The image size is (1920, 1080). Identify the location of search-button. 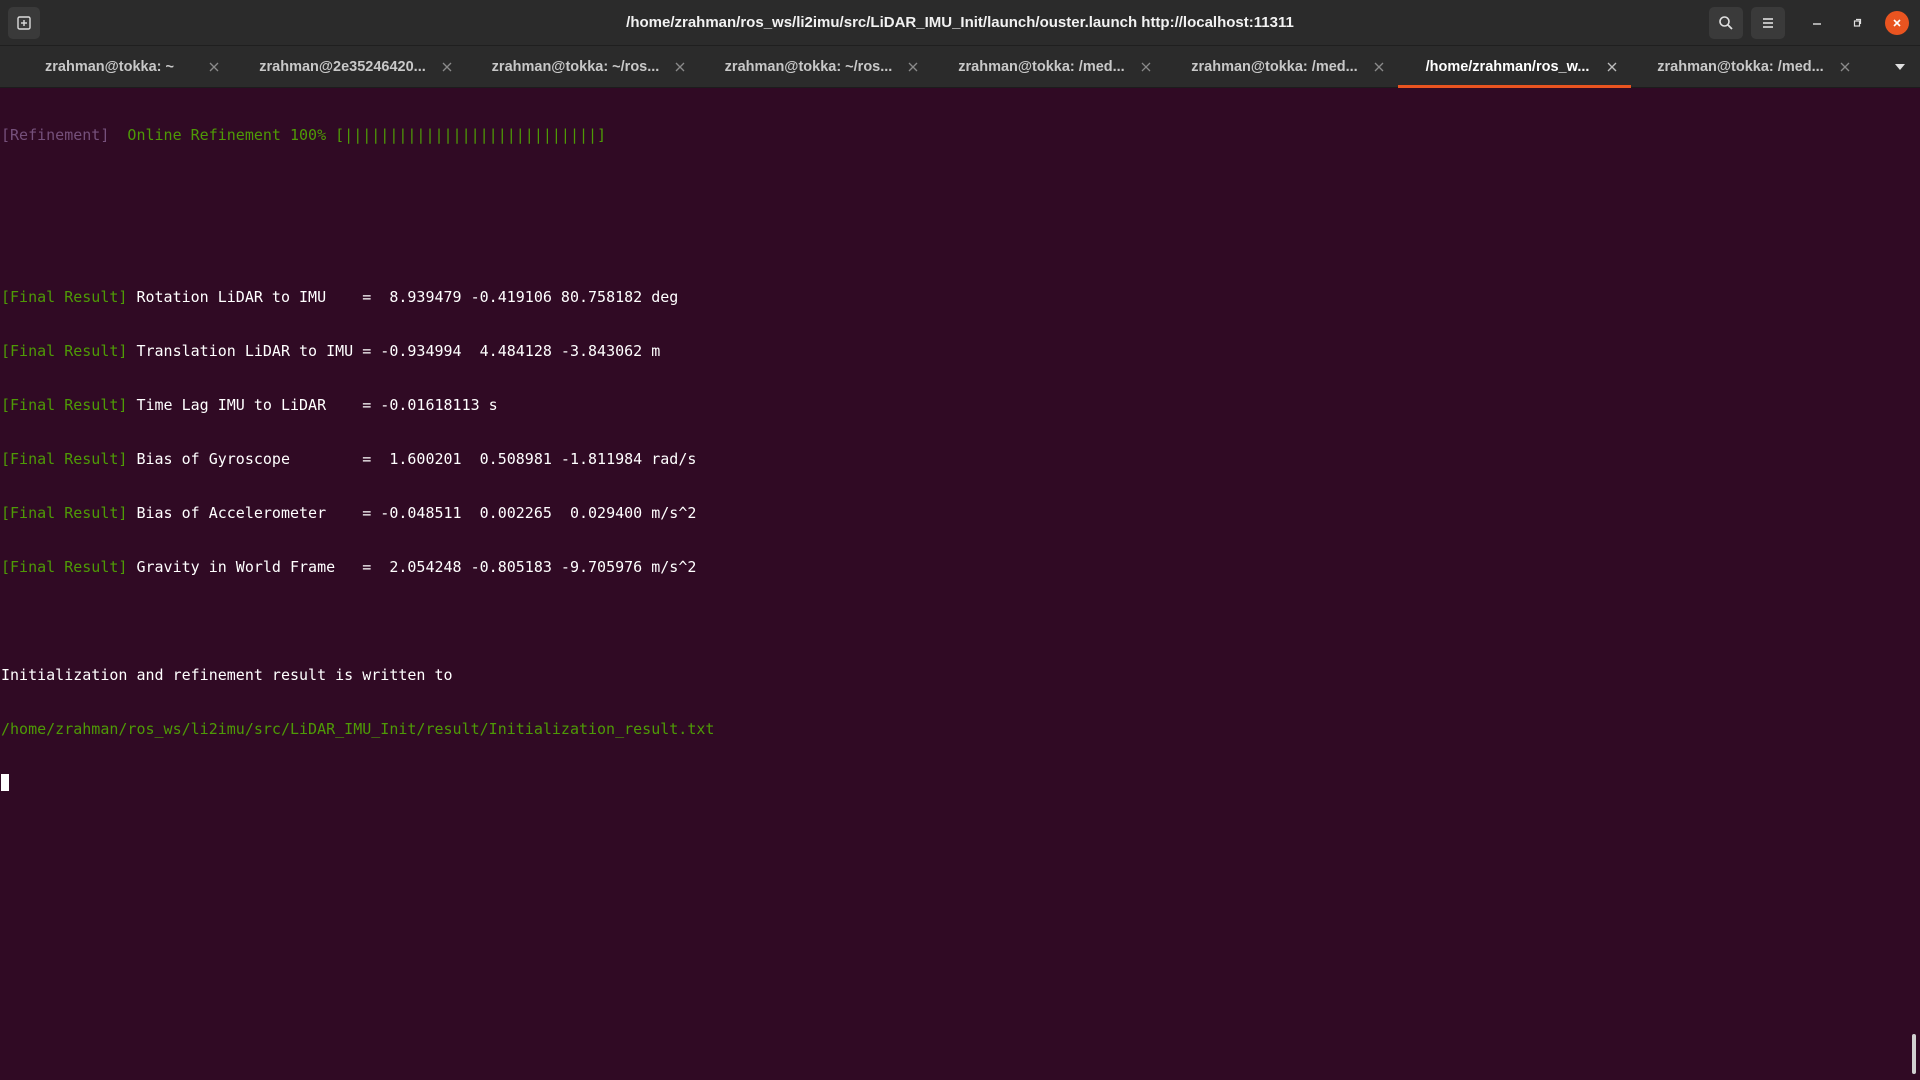
(1726, 23).